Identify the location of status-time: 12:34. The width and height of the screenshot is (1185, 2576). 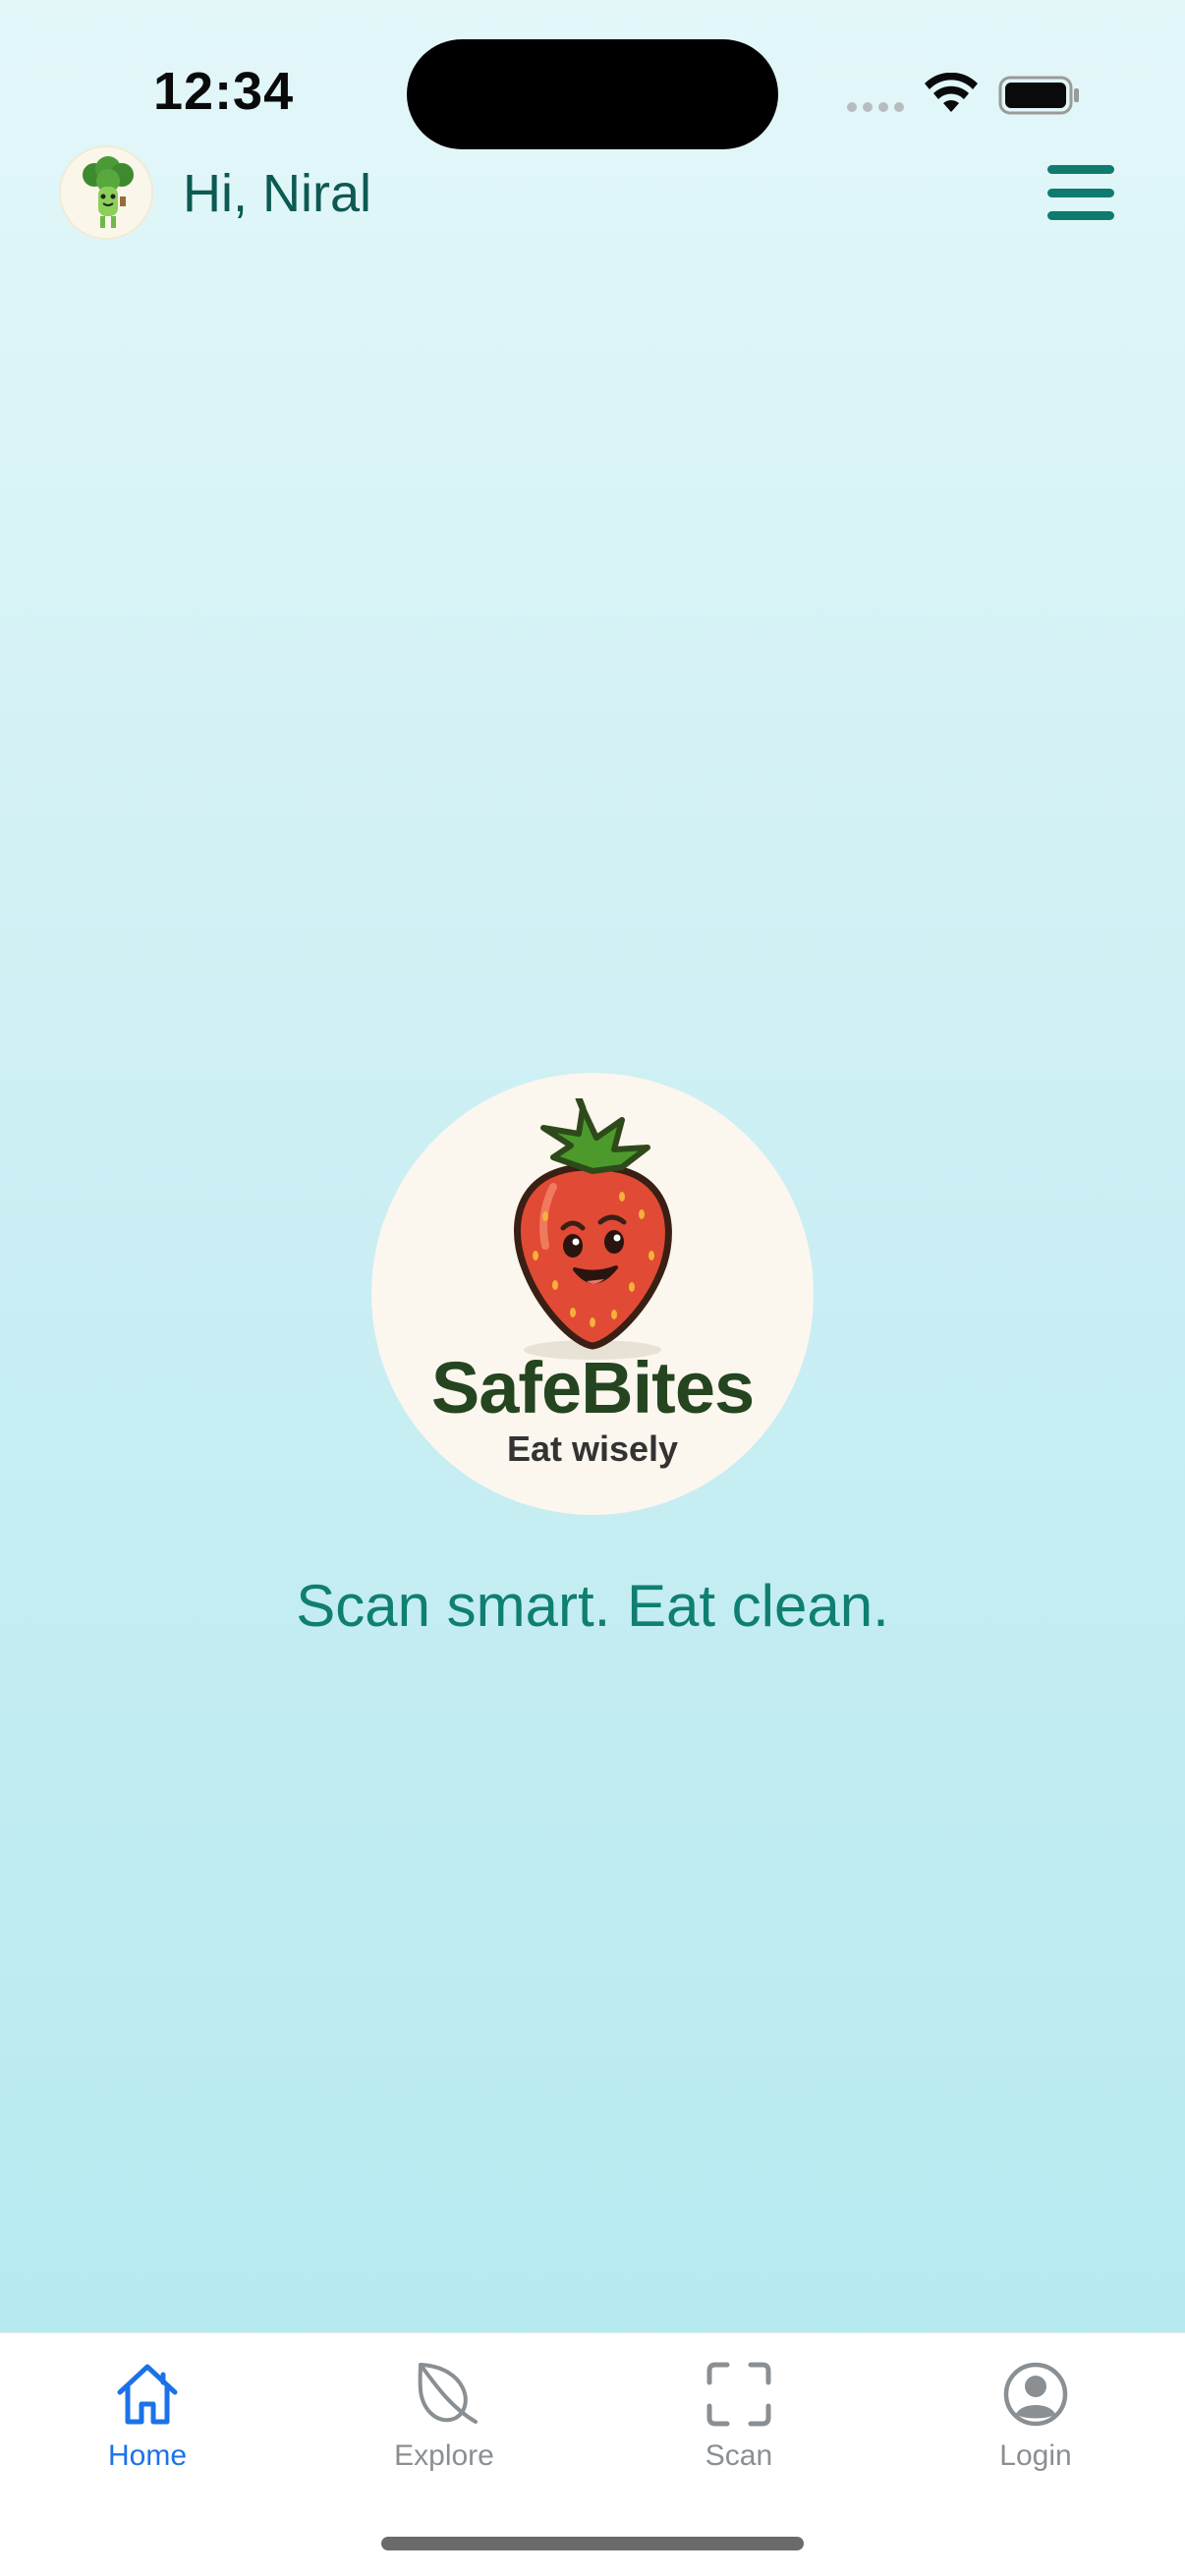
(224, 91).